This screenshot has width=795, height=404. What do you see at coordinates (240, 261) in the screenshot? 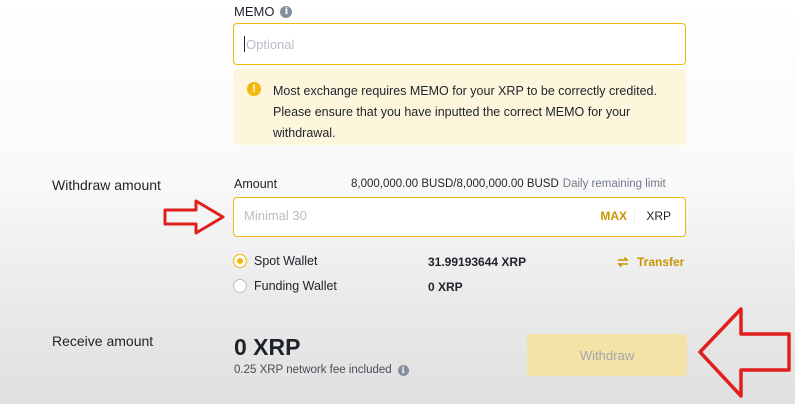
I see `radio-checked-icon` at bounding box center [240, 261].